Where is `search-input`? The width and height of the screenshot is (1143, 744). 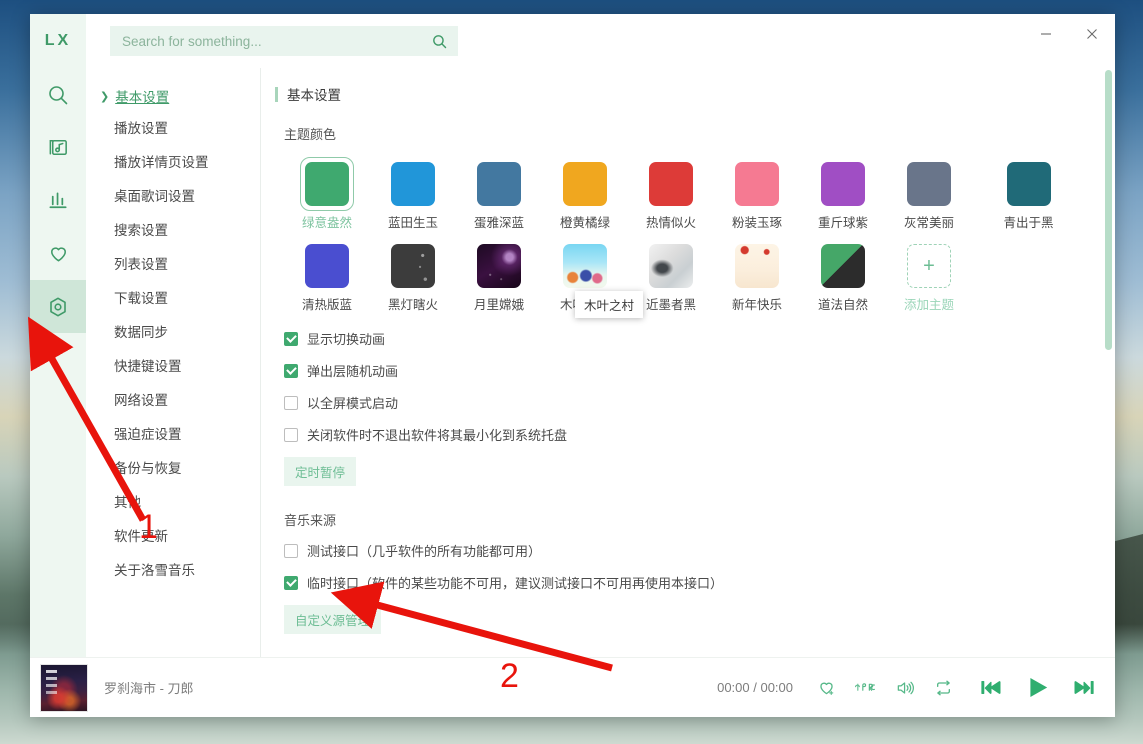 search-input is located at coordinates (276, 41).